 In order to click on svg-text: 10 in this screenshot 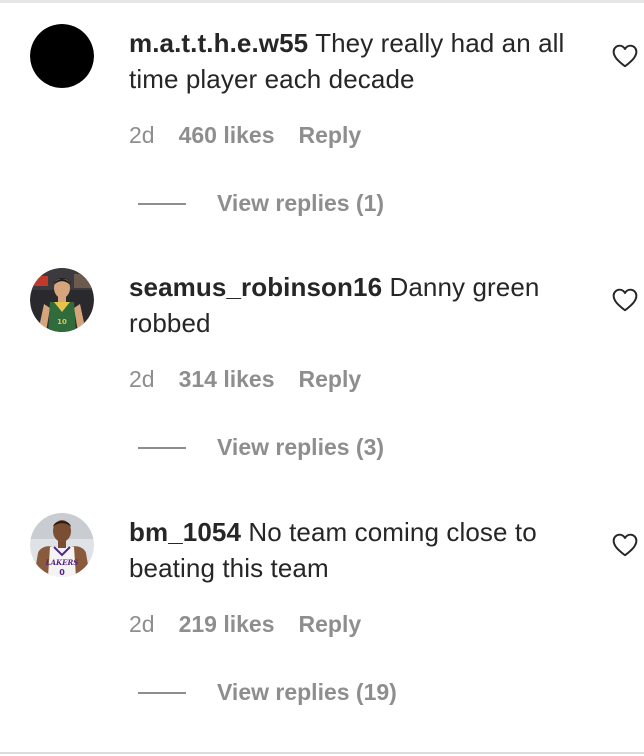, I will do `click(62, 322)`.